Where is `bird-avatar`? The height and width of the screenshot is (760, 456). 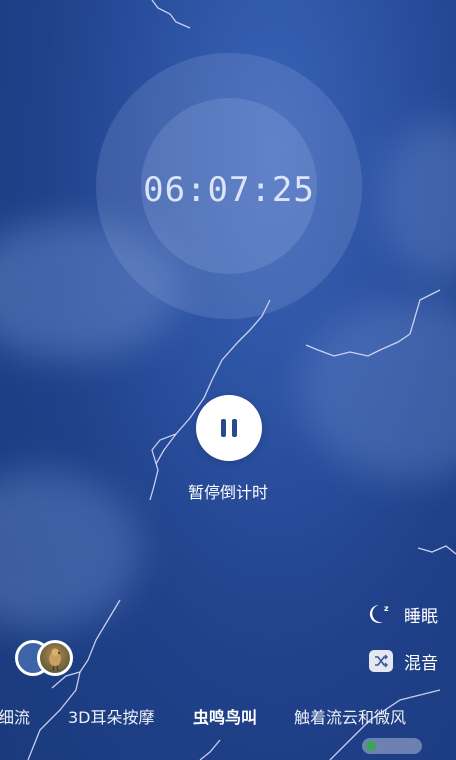 bird-avatar is located at coordinates (55, 658).